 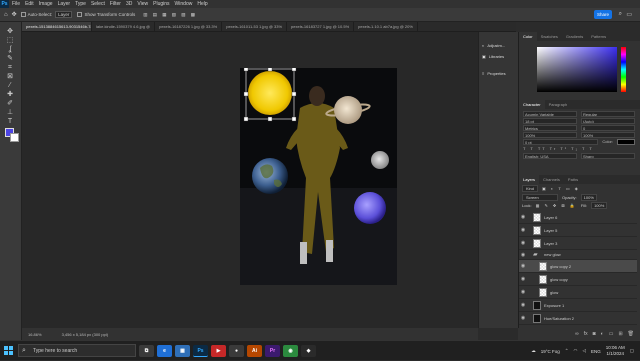 I want to click on blend-mode-select: Screen, so click(x=540, y=197).